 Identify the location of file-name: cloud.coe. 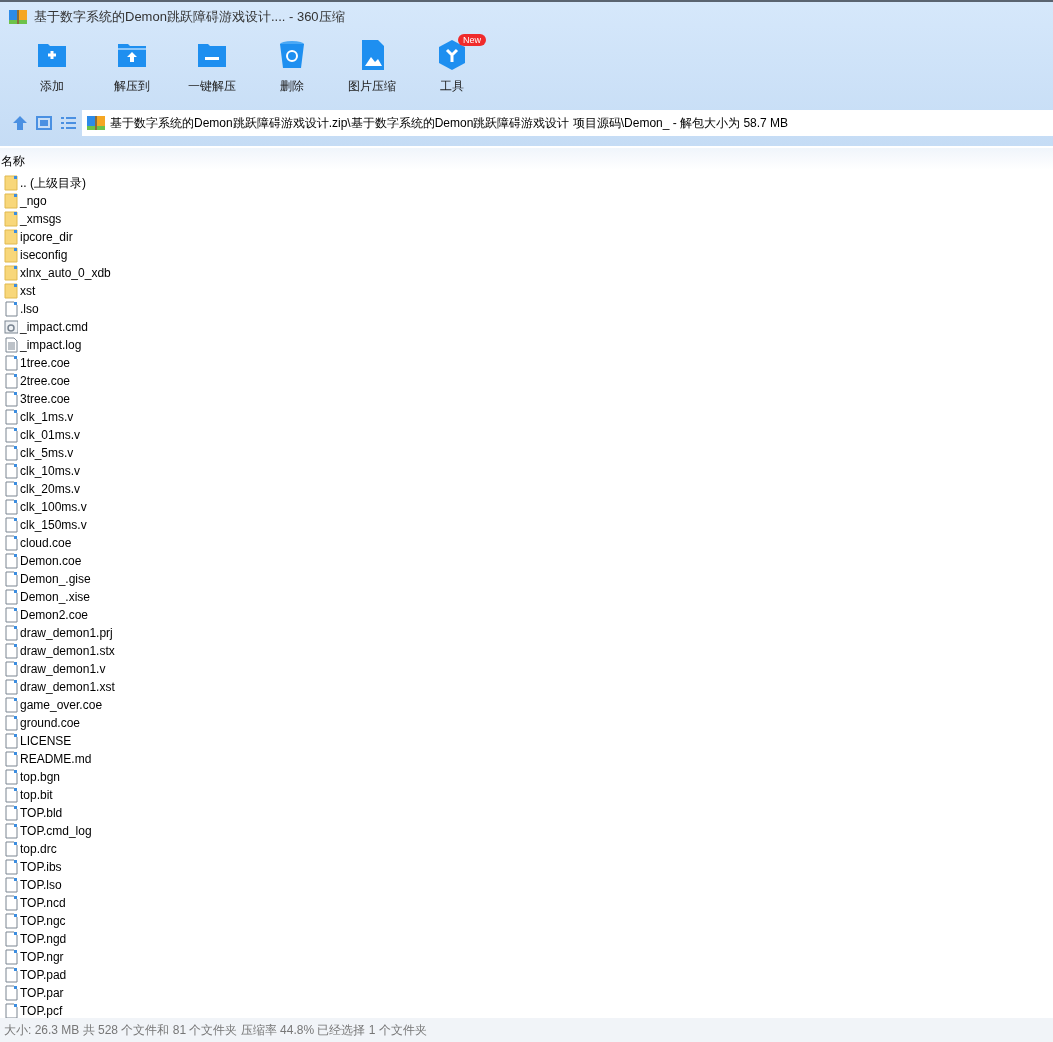
(46, 543).